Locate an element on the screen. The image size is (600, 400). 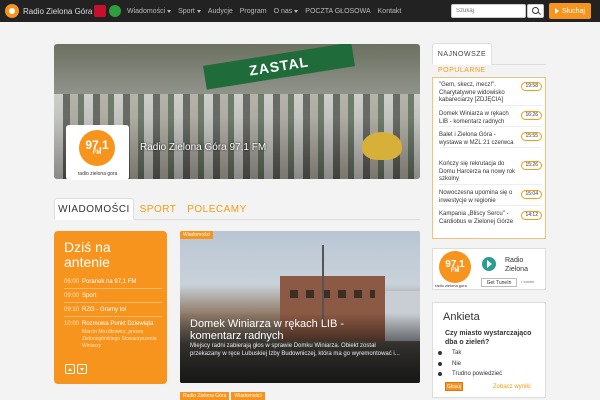
sidebar-tabs: NAJNOWSZE is located at coordinates (489, 54).